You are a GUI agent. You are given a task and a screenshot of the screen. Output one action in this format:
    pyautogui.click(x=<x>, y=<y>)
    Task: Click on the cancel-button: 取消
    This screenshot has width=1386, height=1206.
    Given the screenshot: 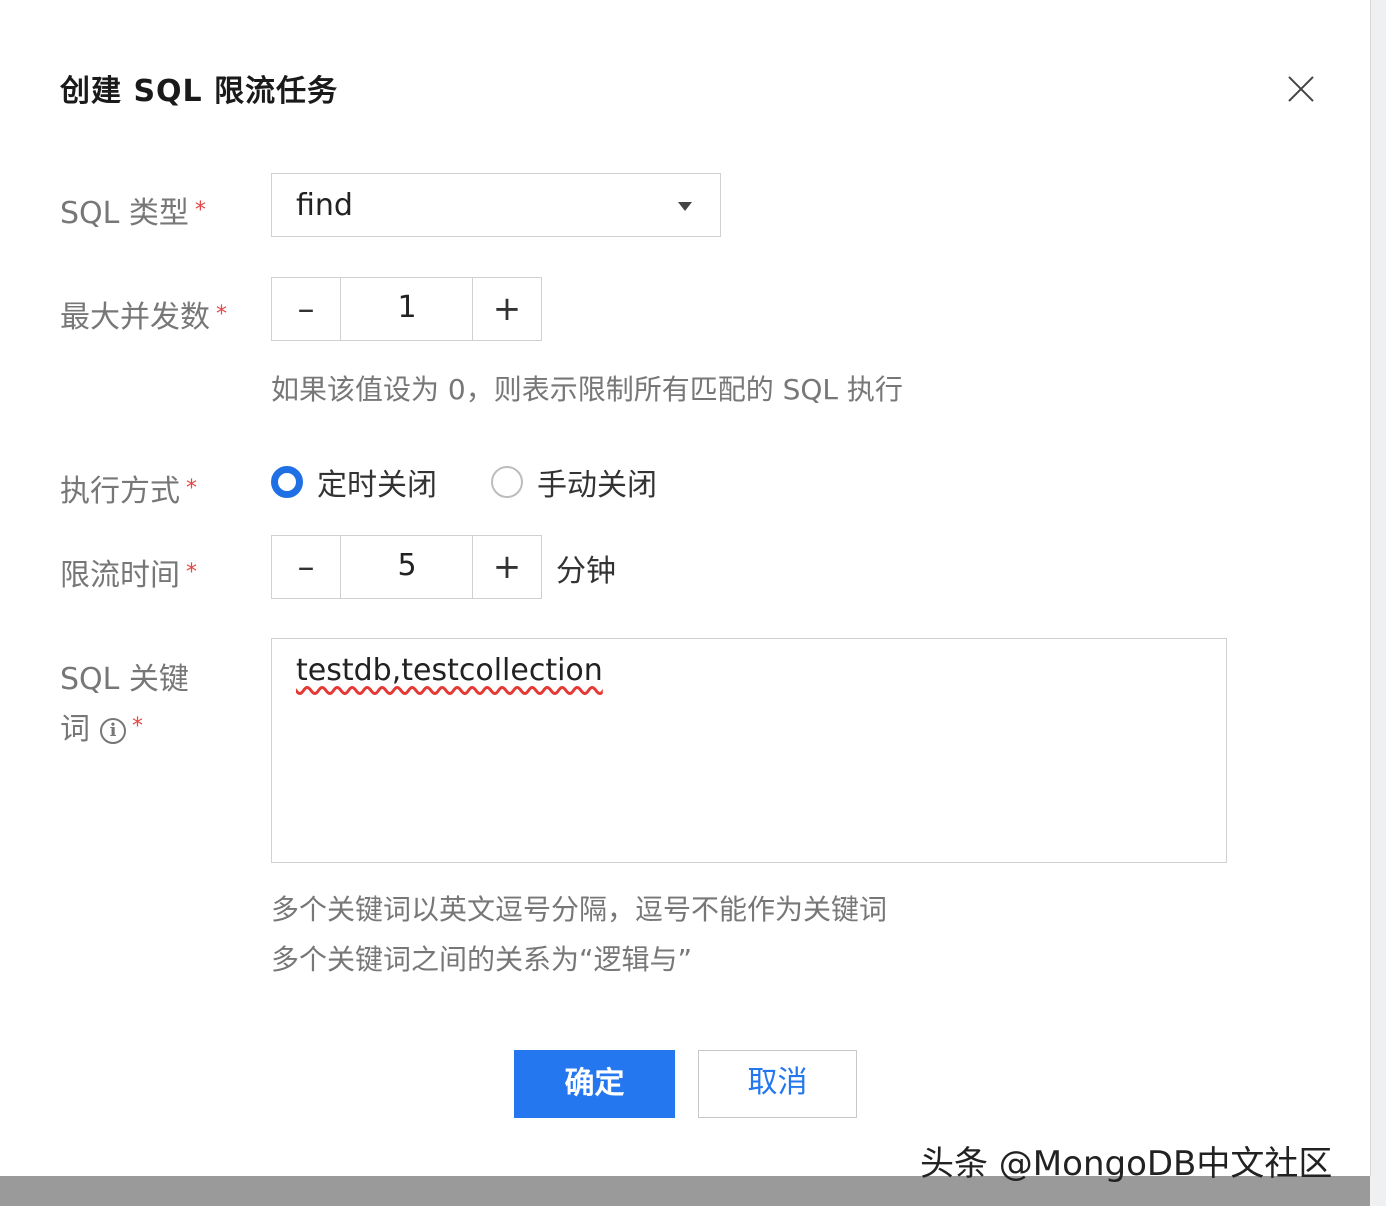 What is the action you would take?
    pyautogui.click(x=777, y=1084)
    